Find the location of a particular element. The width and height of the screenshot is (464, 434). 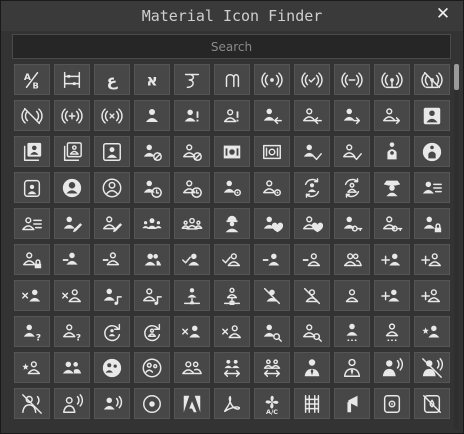

close-icon: ✕ is located at coordinates (443, 14).